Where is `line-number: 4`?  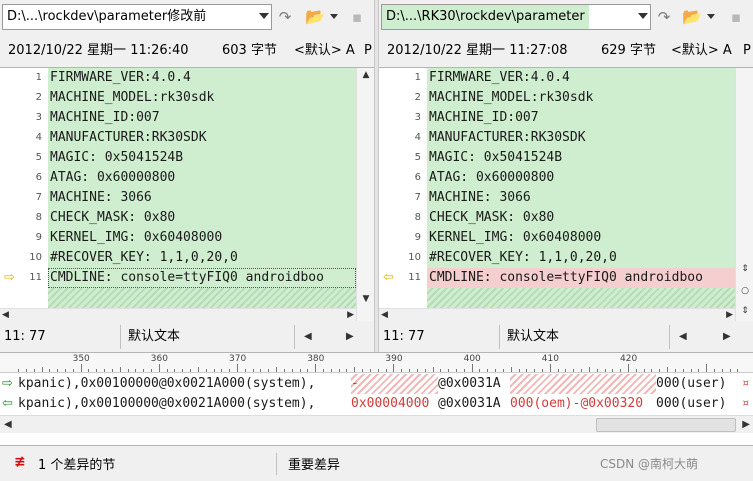
line-number: 4 is located at coordinates (417, 137).